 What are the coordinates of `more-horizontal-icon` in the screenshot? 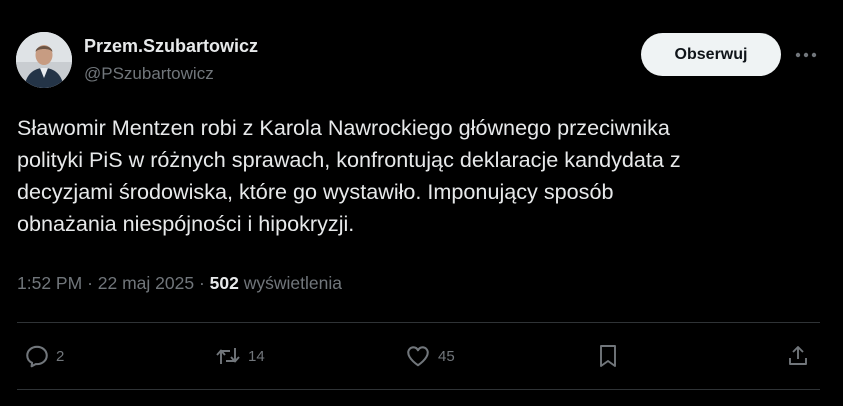 It's located at (806, 55).